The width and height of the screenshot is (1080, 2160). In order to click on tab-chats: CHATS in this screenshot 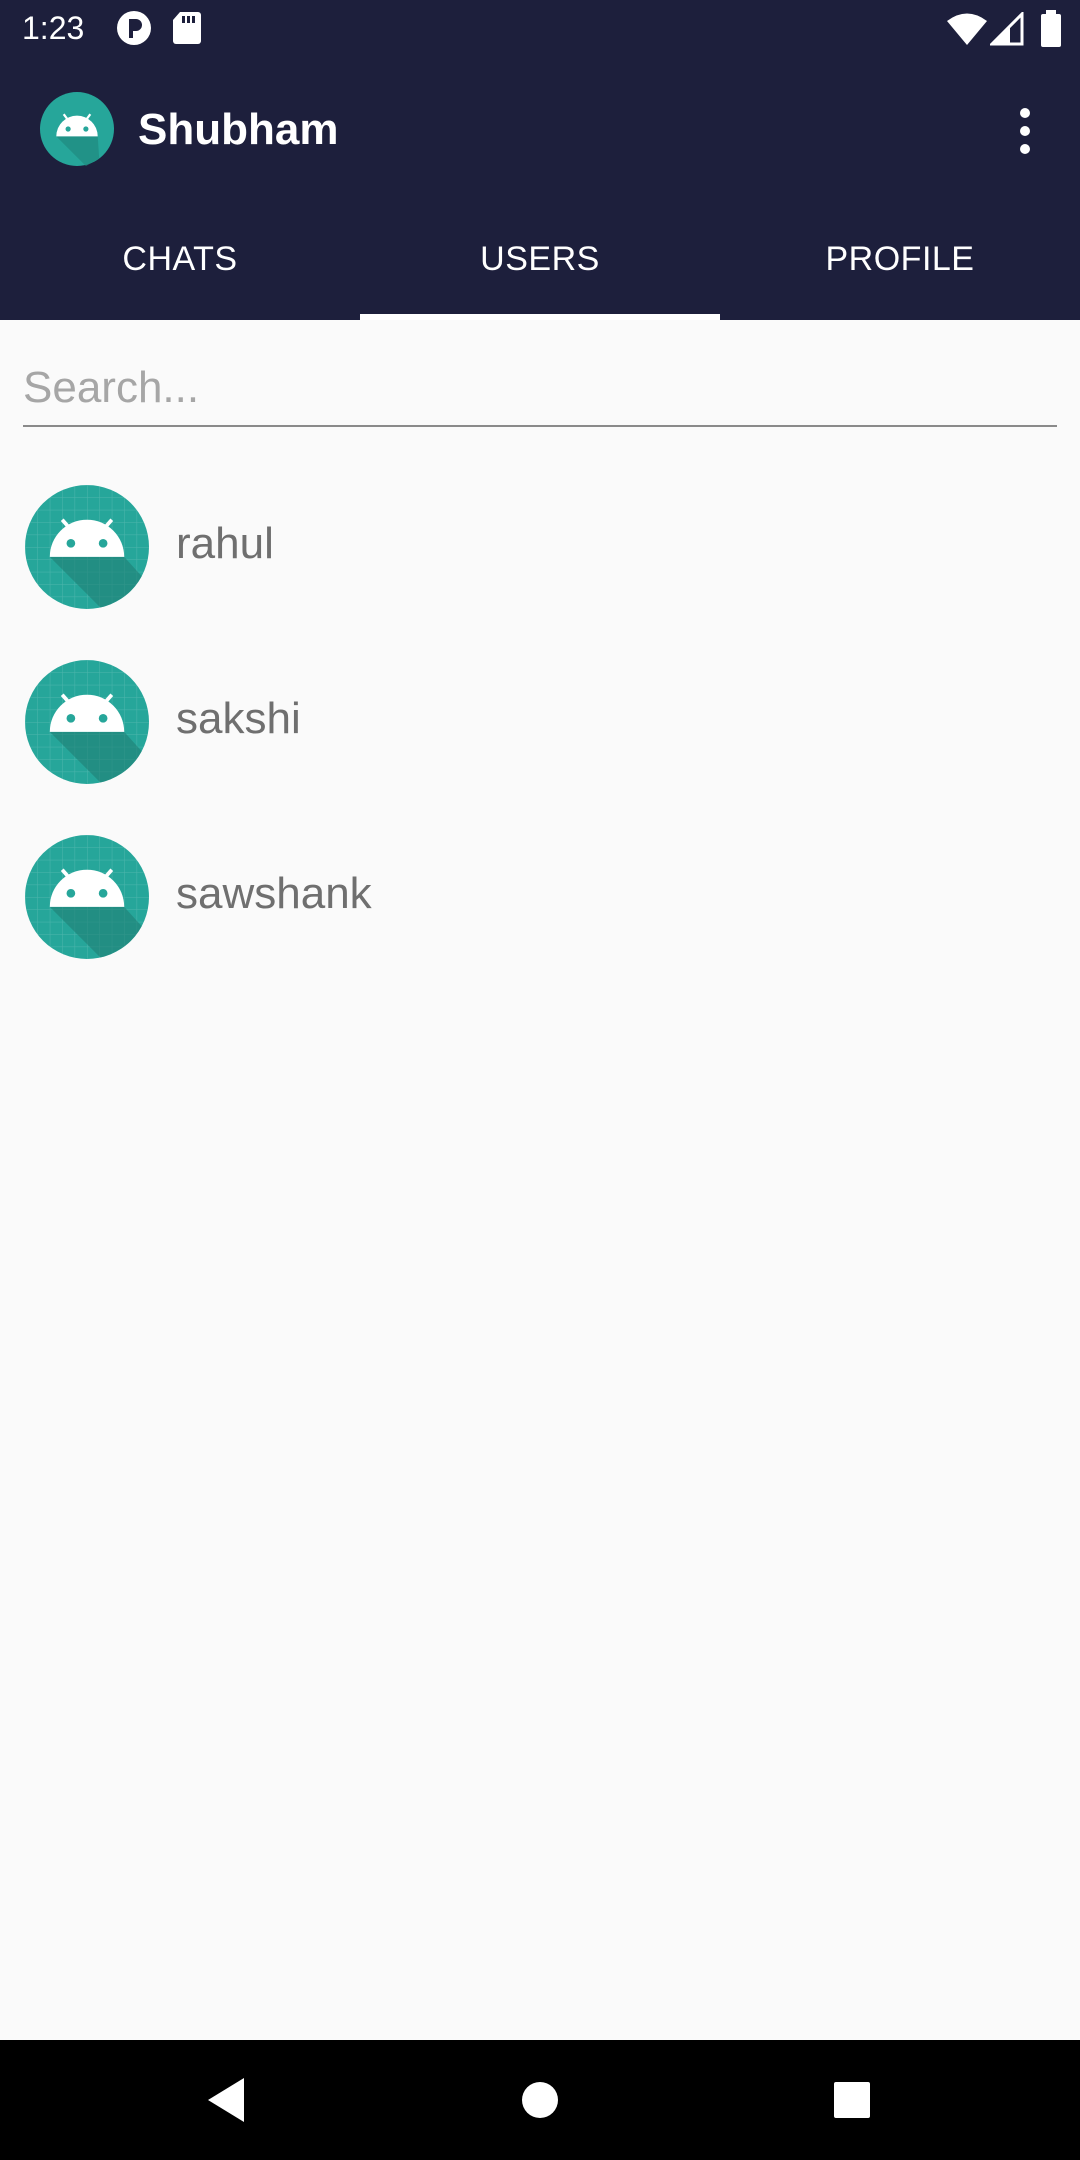, I will do `click(180, 259)`.